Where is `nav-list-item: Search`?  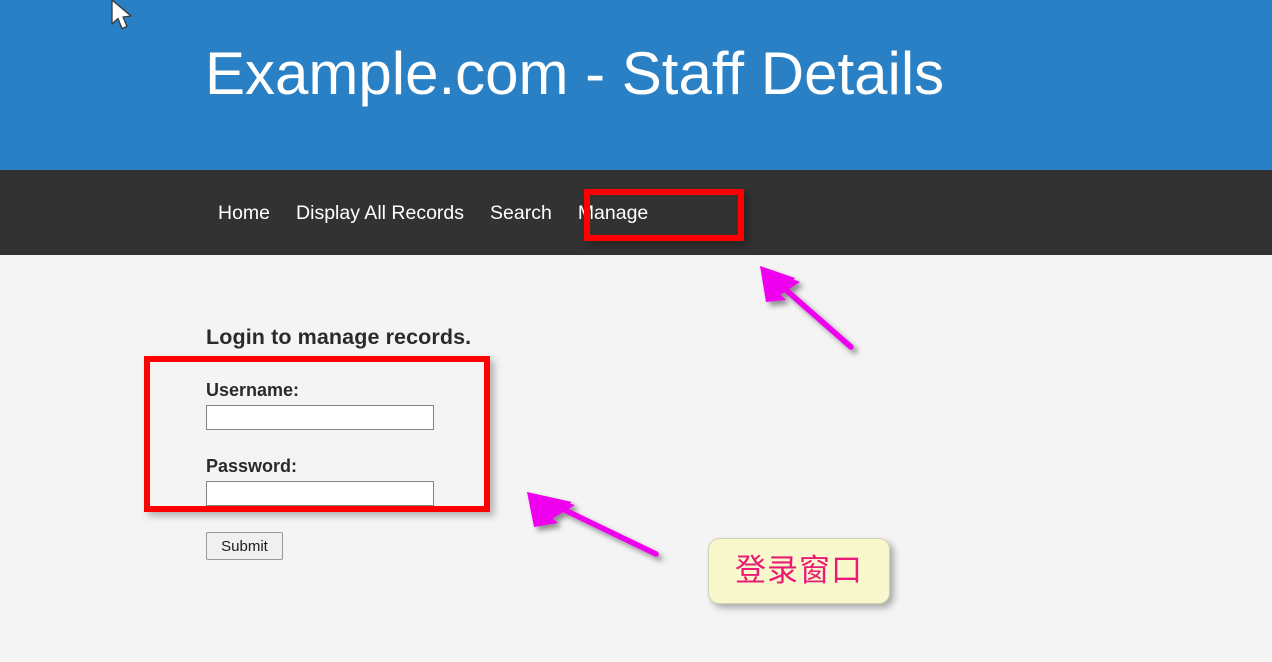
nav-list-item: Search is located at coordinates (521, 213).